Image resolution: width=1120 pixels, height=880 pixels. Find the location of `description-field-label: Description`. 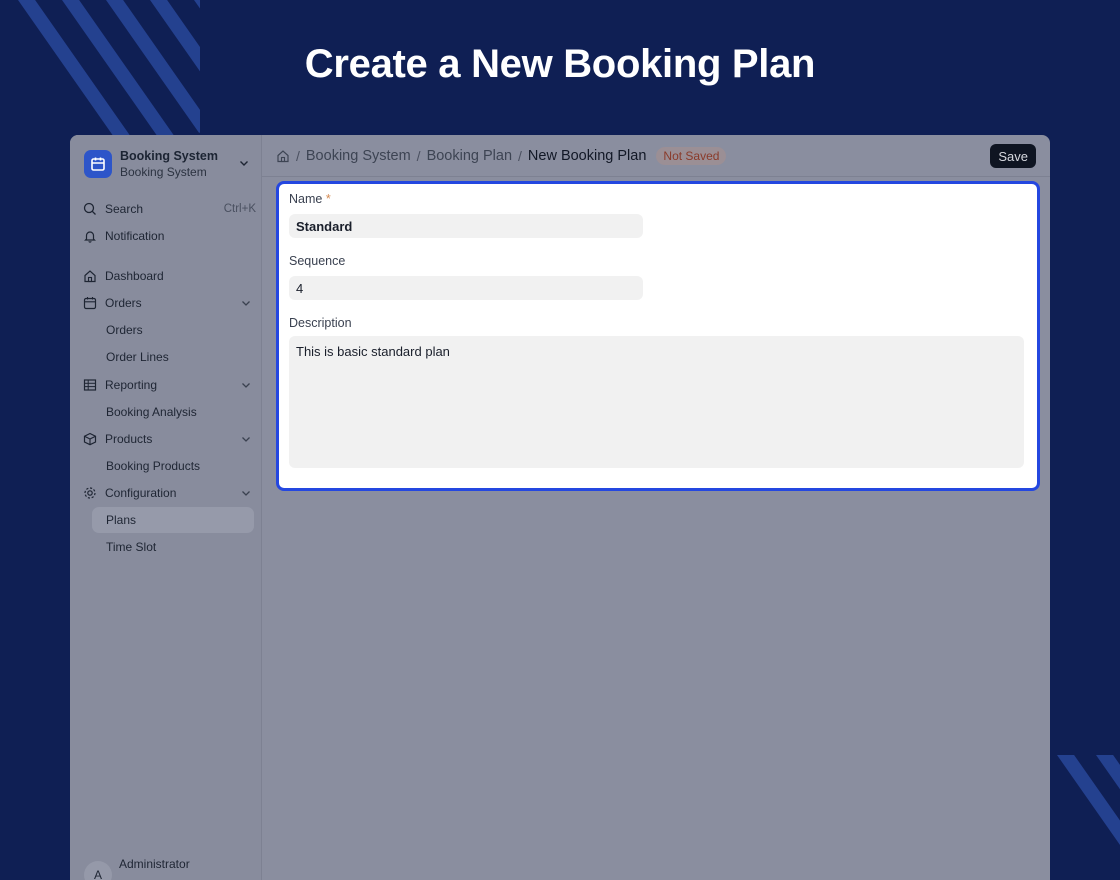

description-field-label: Description is located at coordinates (320, 323).